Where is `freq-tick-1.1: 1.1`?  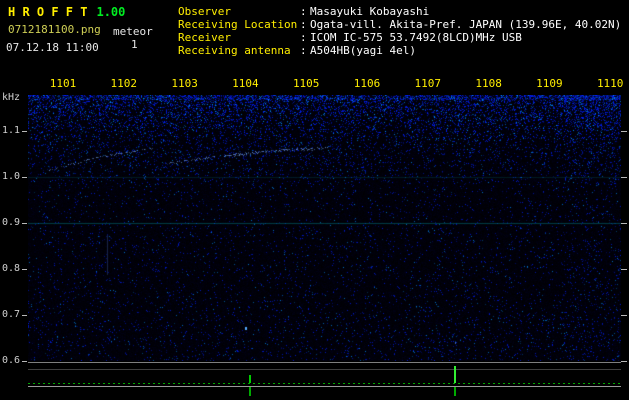
freq-tick-1.1: 1.1 is located at coordinates (11, 130).